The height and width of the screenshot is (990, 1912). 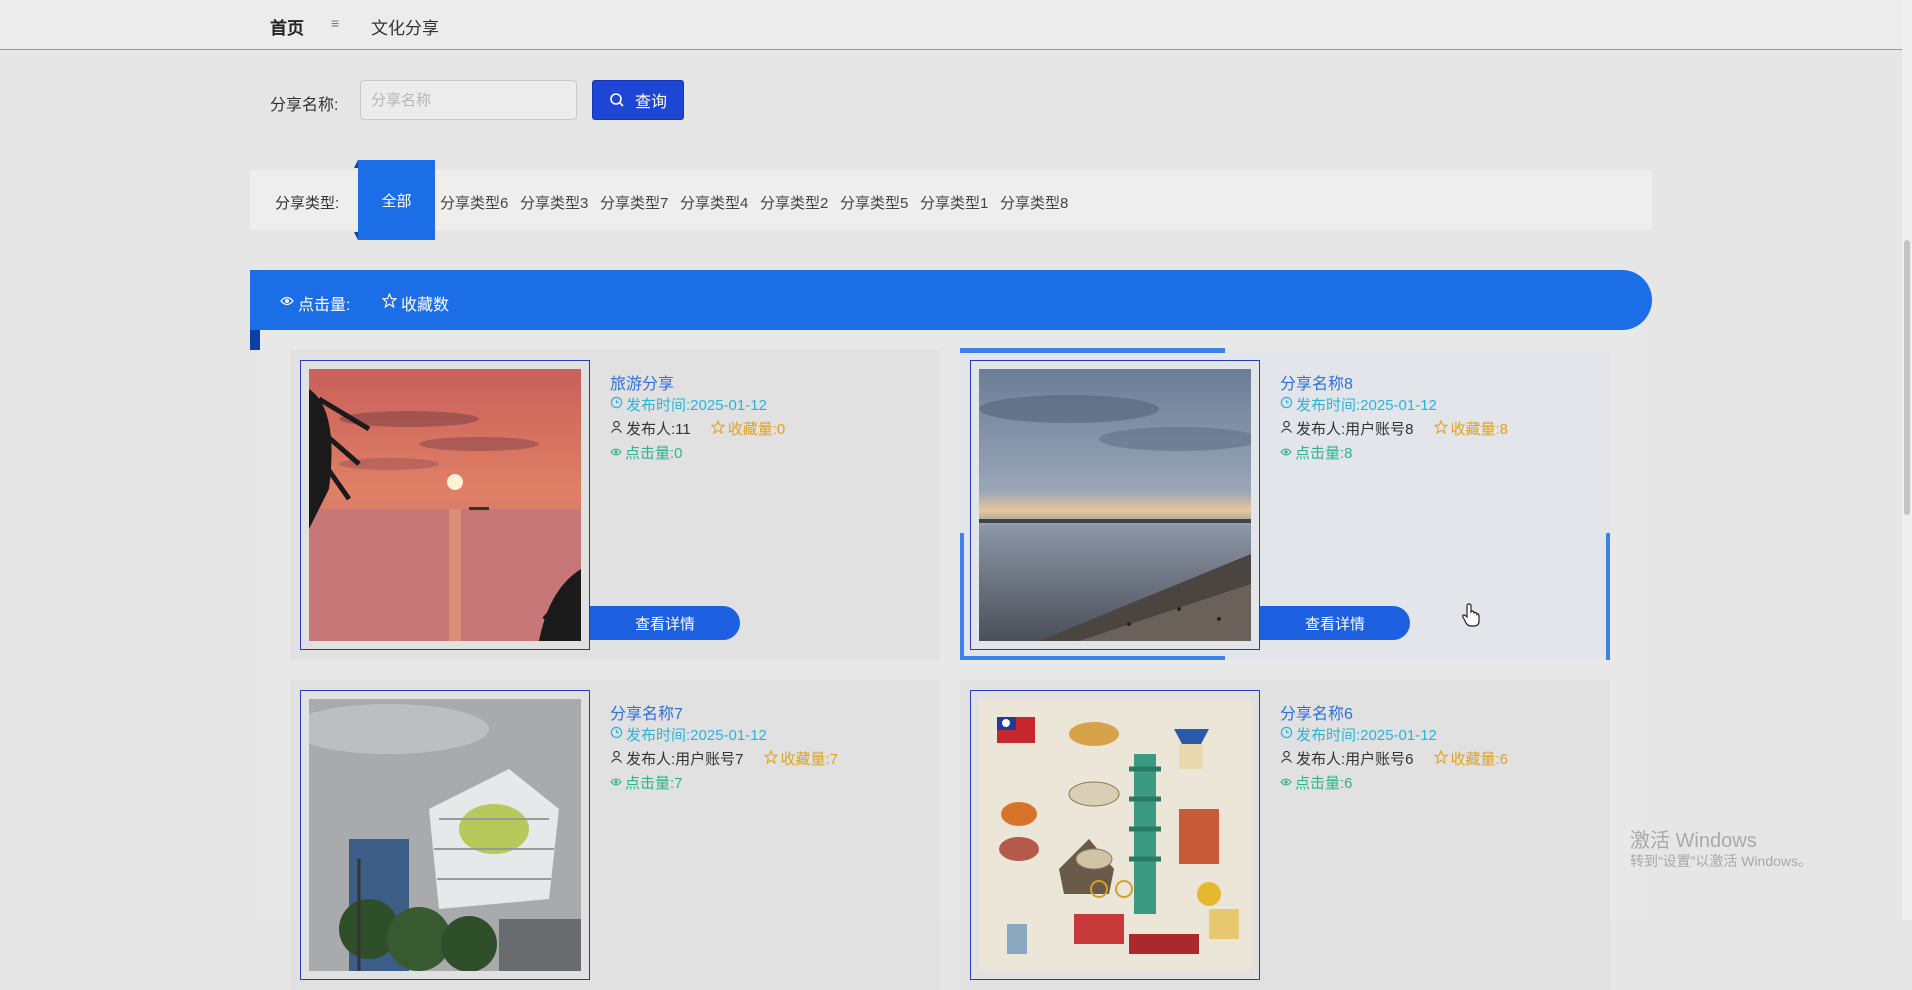 I want to click on scrollbar-thumb, so click(x=1907, y=377).